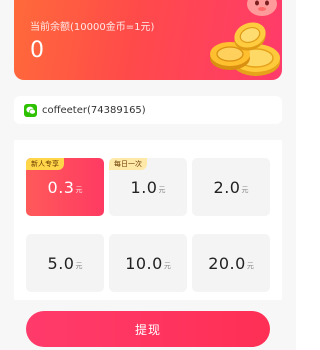 The width and height of the screenshot is (320, 350). I want to click on amount-option-5-0: 5.0 元, so click(65, 263).